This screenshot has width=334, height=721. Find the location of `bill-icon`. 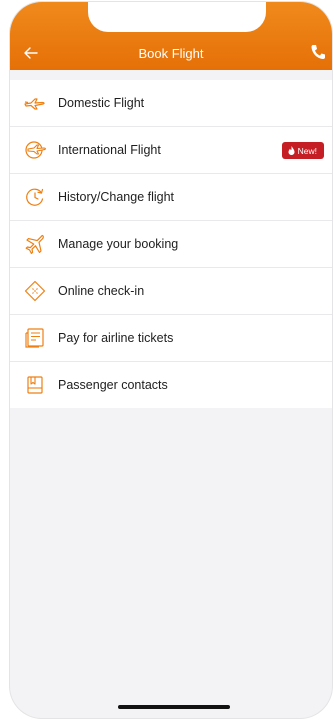

bill-icon is located at coordinates (35, 338).